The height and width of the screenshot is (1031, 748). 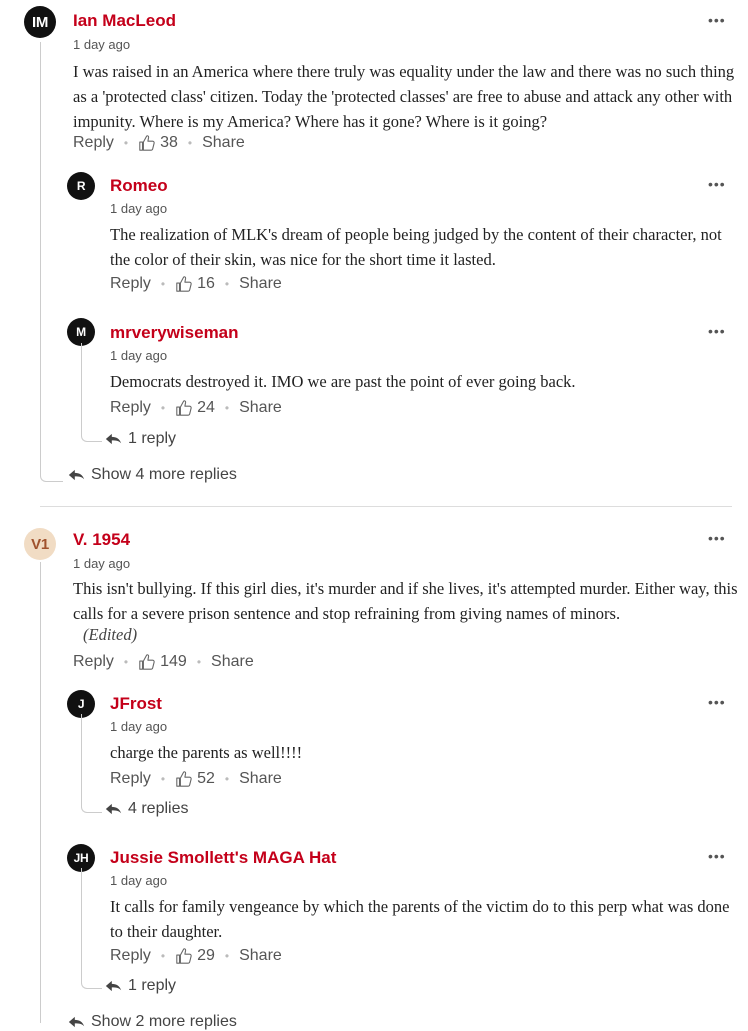 I want to click on comment-author: Ian MacLeod, so click(x=124, y=21).